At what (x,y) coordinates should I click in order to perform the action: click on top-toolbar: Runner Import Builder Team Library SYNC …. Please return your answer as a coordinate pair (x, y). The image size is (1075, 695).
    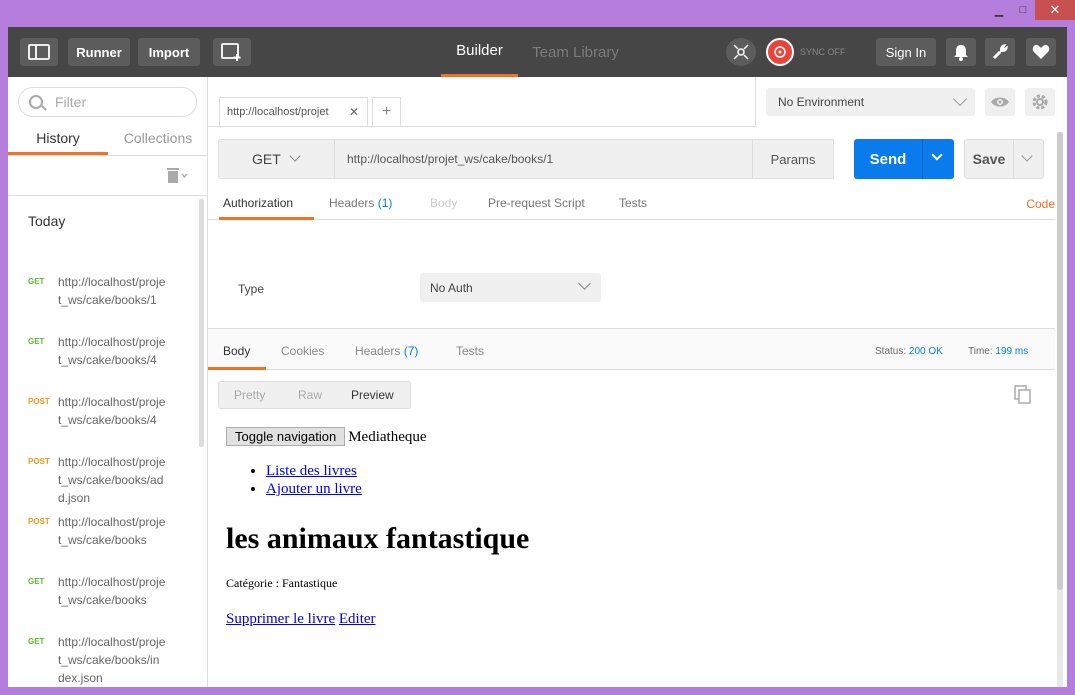
    Looking at the image, I should click on (537, 52).